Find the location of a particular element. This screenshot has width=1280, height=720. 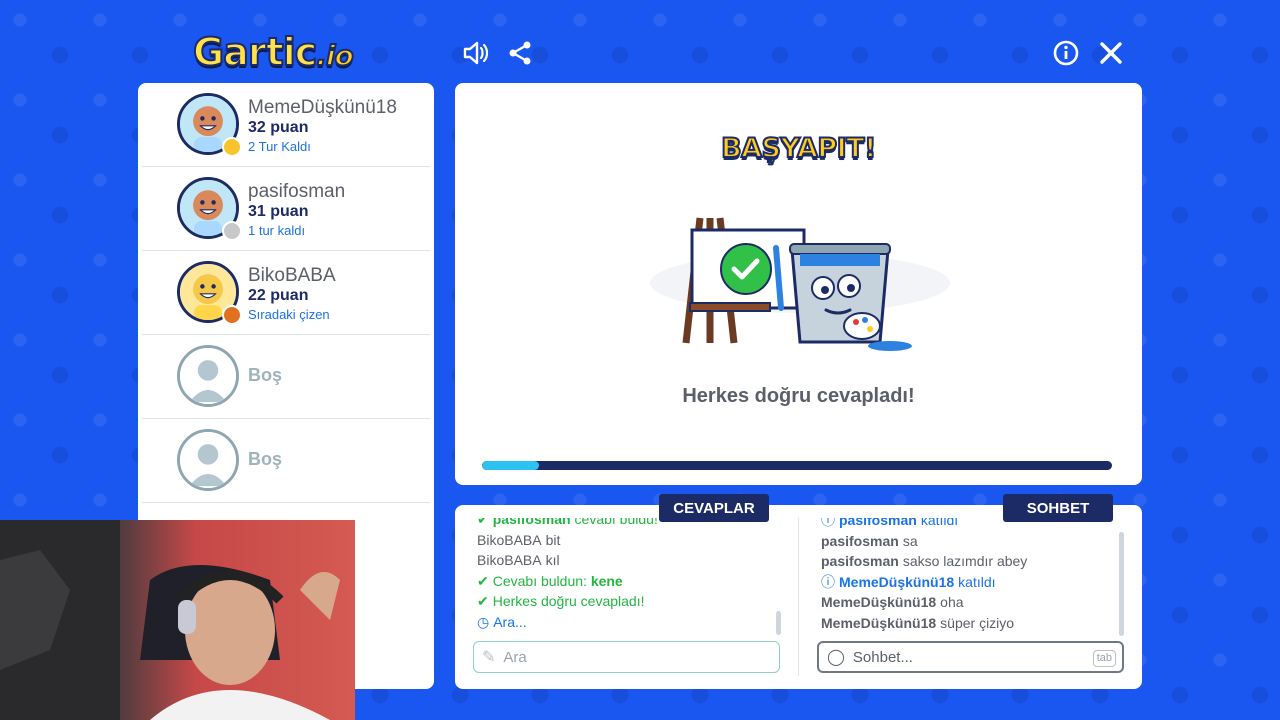

chat-message: MemeDüşkünü18 süper çiziyo is located at coordinates (968, 623).